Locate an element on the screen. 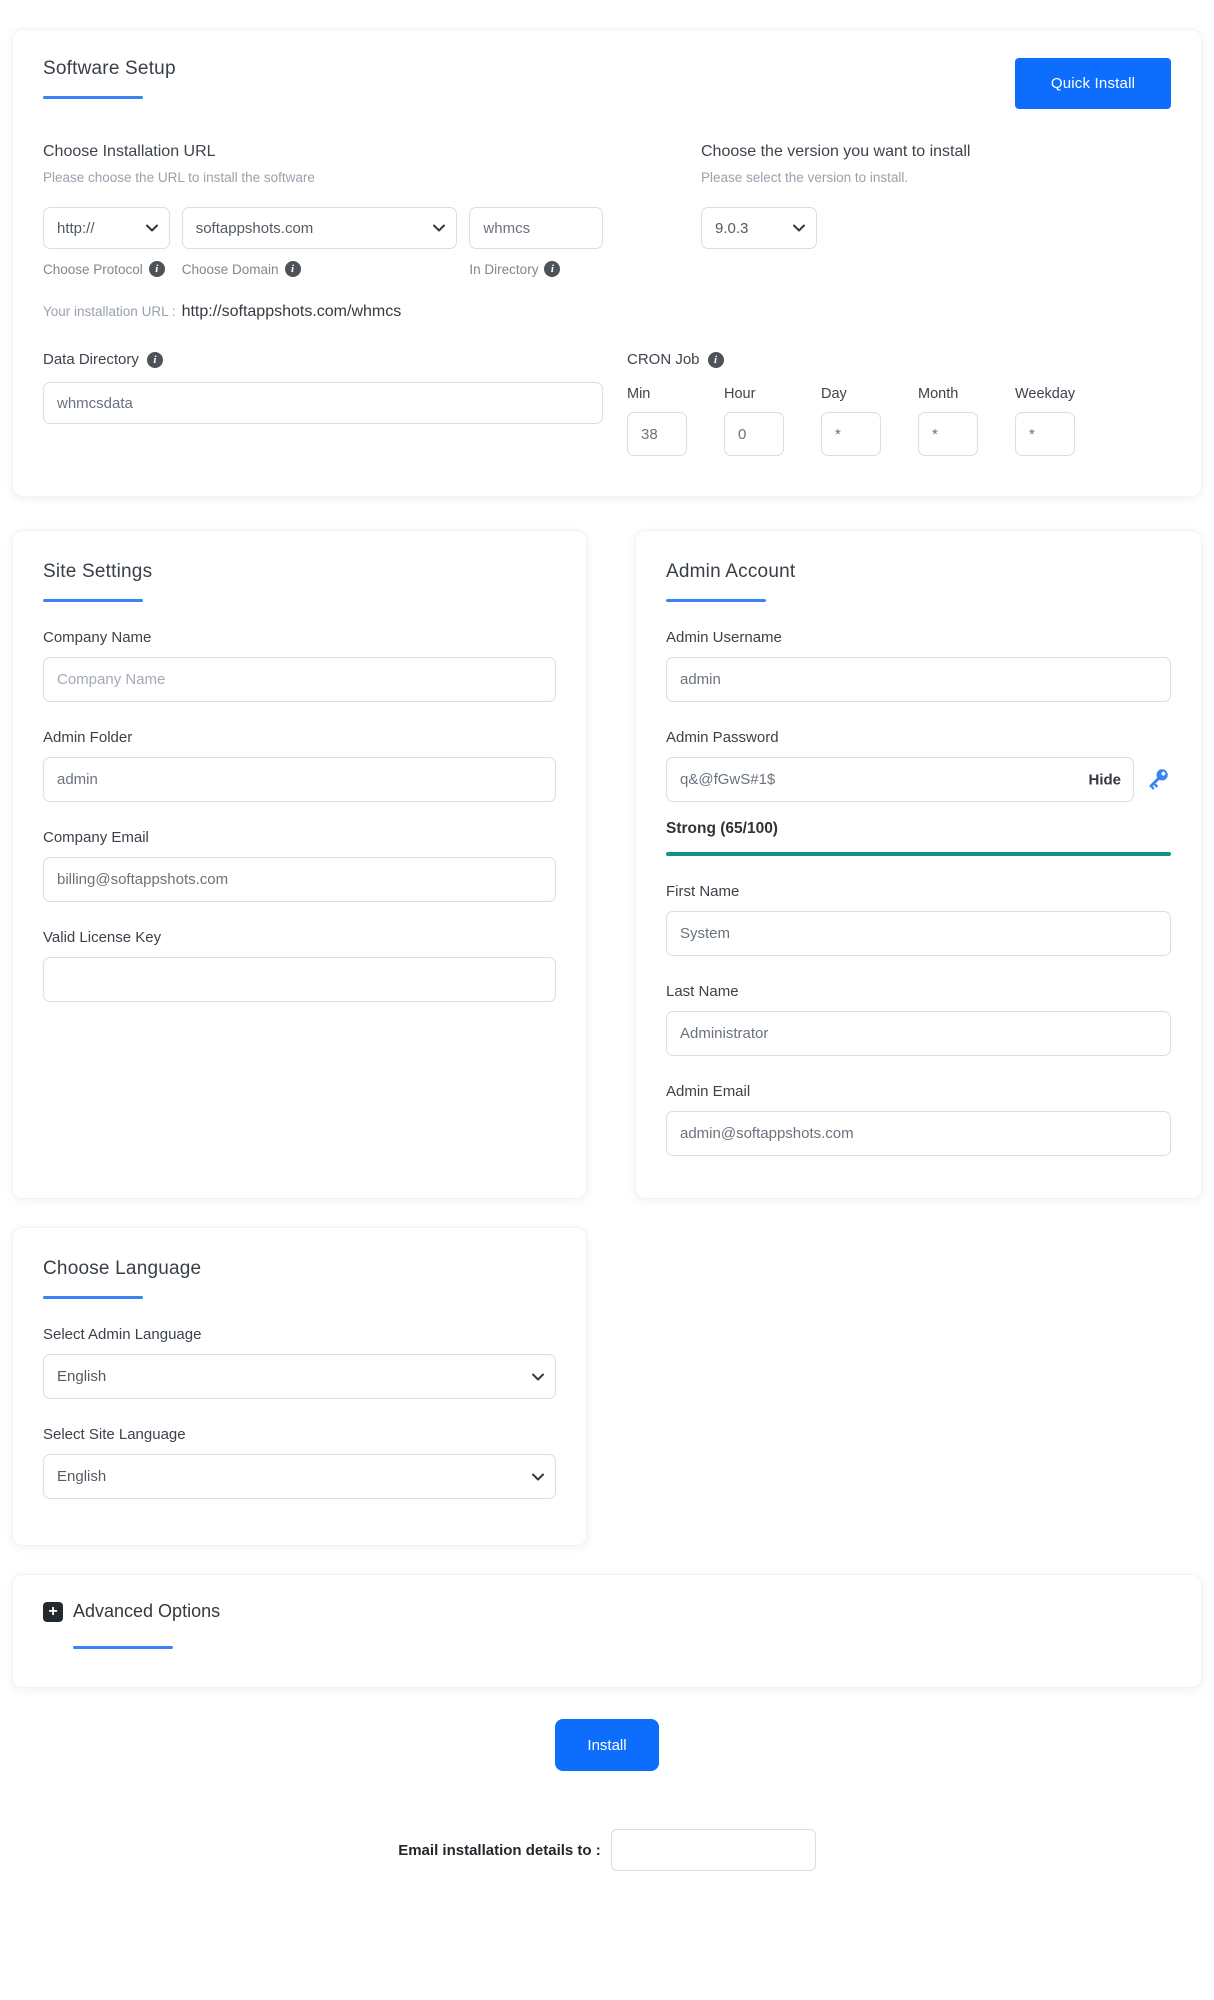  admin-language-label: Select Admin Language is located at coordinates (122, 1334).